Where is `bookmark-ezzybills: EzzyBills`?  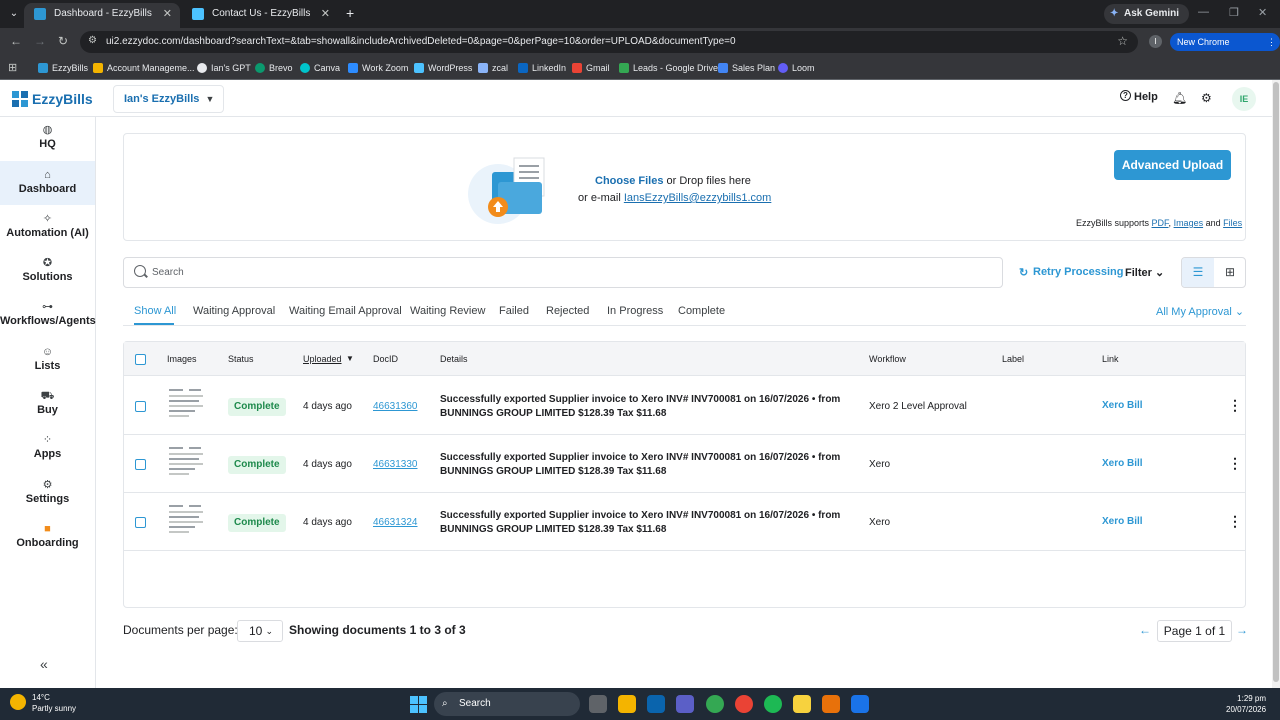
bookmark-ezzybills: EzzyBills is located at coordinates (63, 68).